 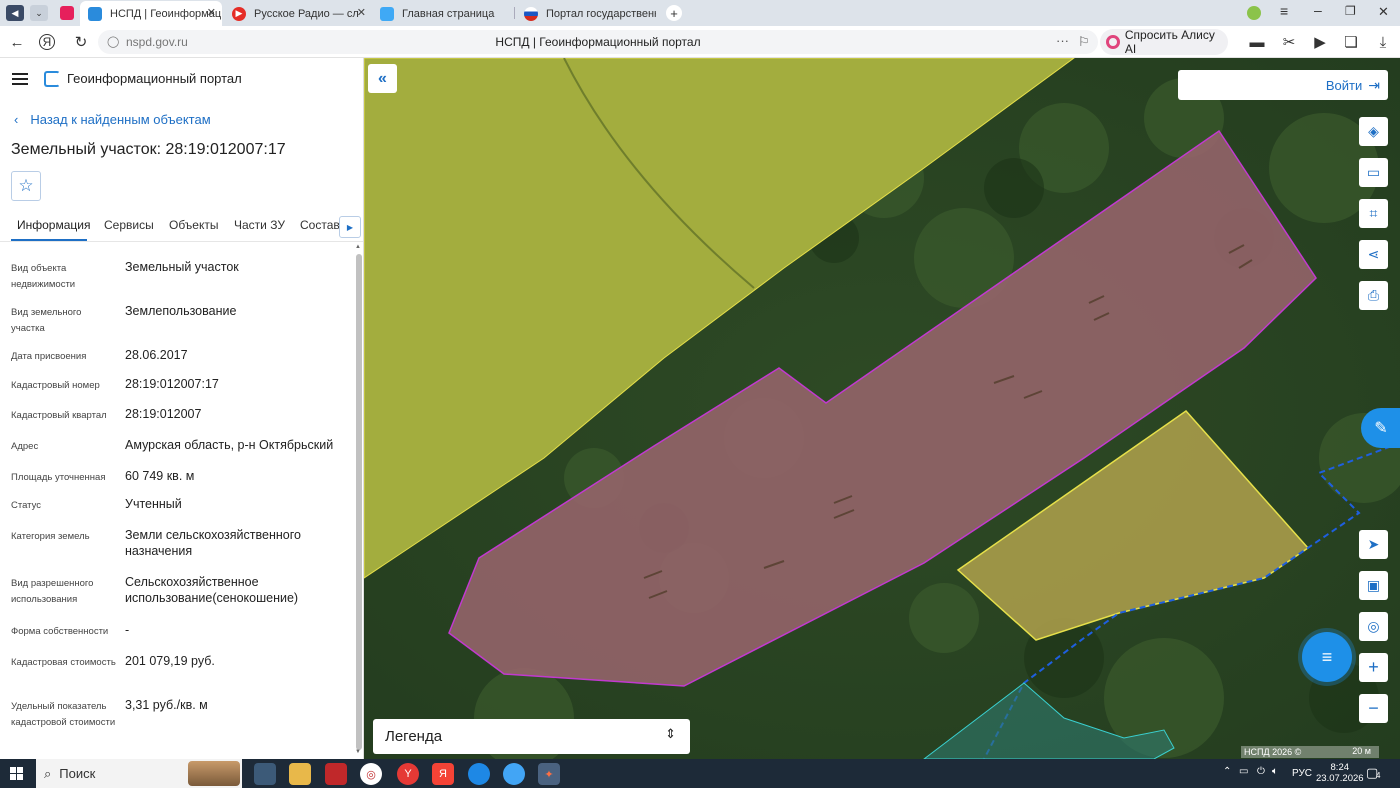 I want to click on file-explorer-icon, so click(x=300, y=774).